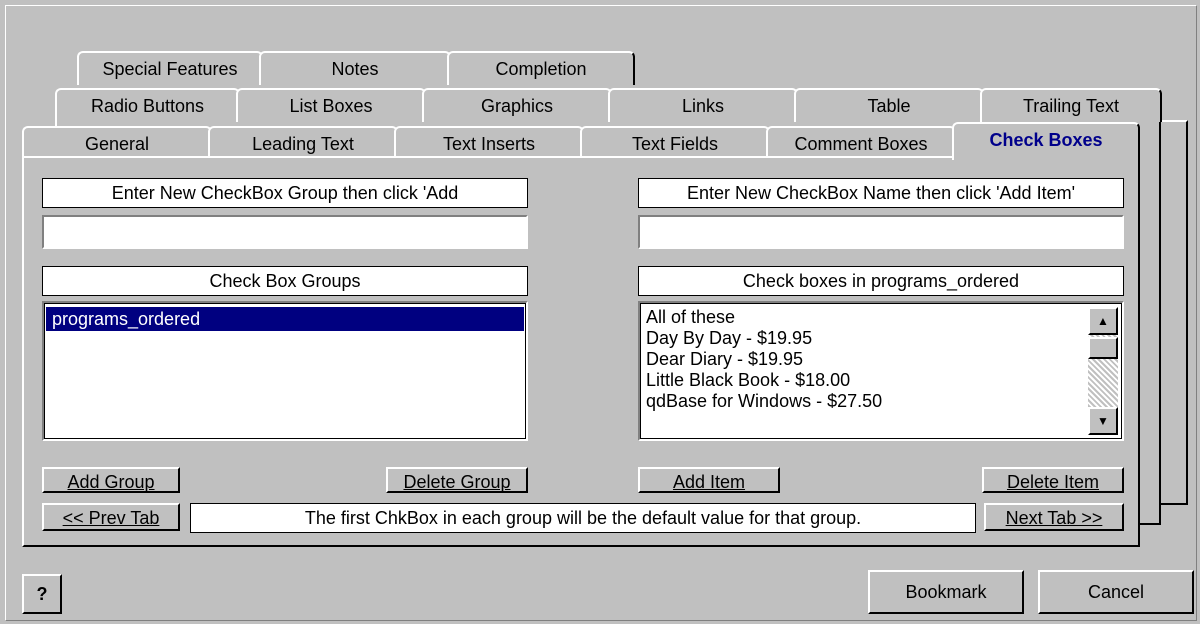  What do you see at coordinates (1103, 421) in the screenshot?
I see `scroll-down-arrow-icon: ▼` at bounding box center [1103, 421].